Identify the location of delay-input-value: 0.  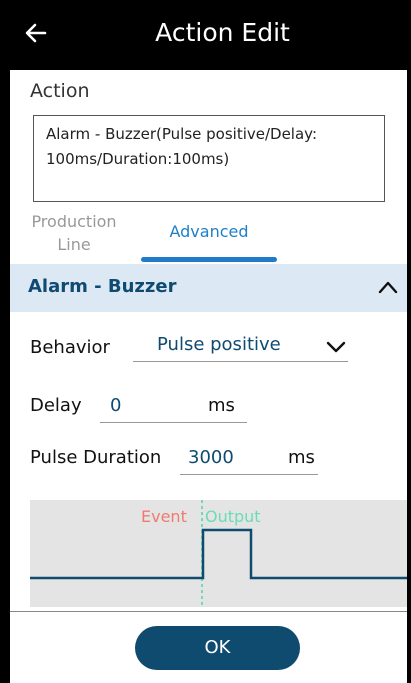
(116, 405).